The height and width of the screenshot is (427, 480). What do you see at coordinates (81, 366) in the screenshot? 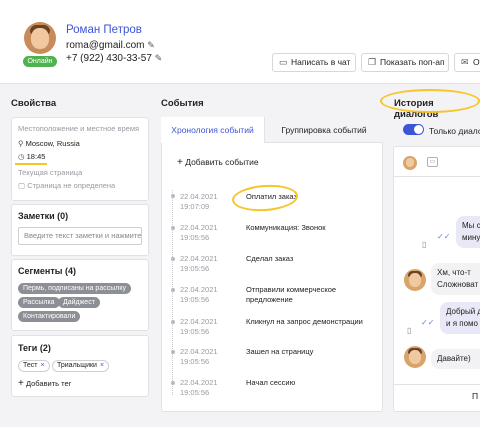
I see `tag-chip: Триальщики ×` at bounding box center [81, 366].